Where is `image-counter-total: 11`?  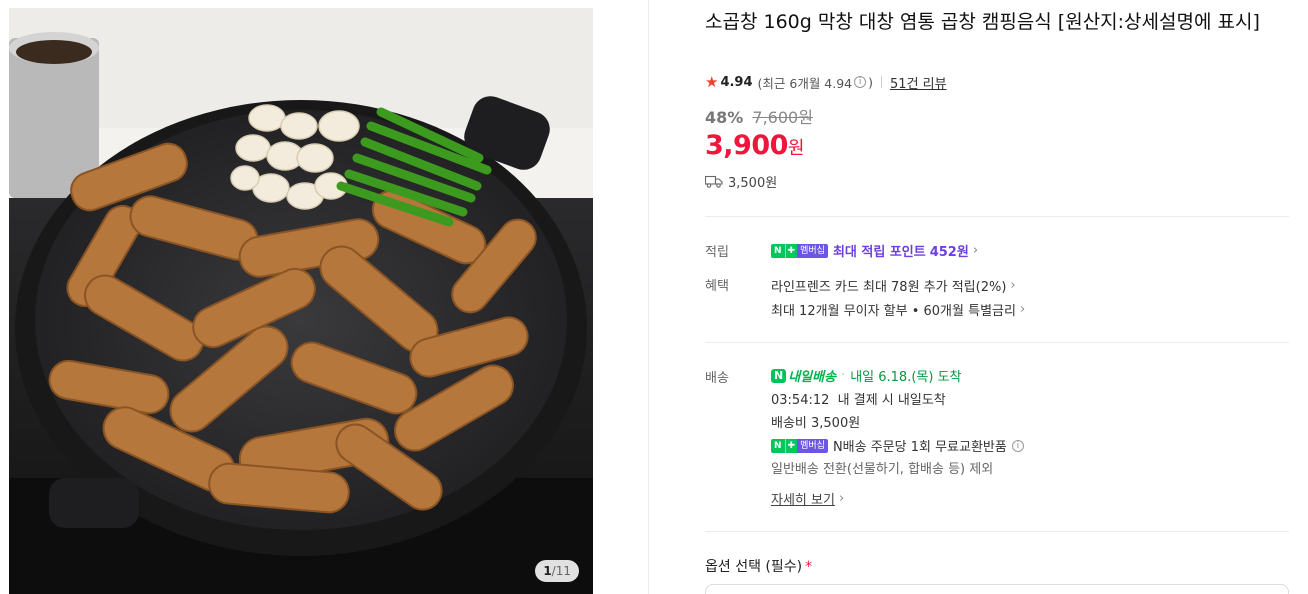 image-counter-total: 11 is located at coordinates (563, 571).